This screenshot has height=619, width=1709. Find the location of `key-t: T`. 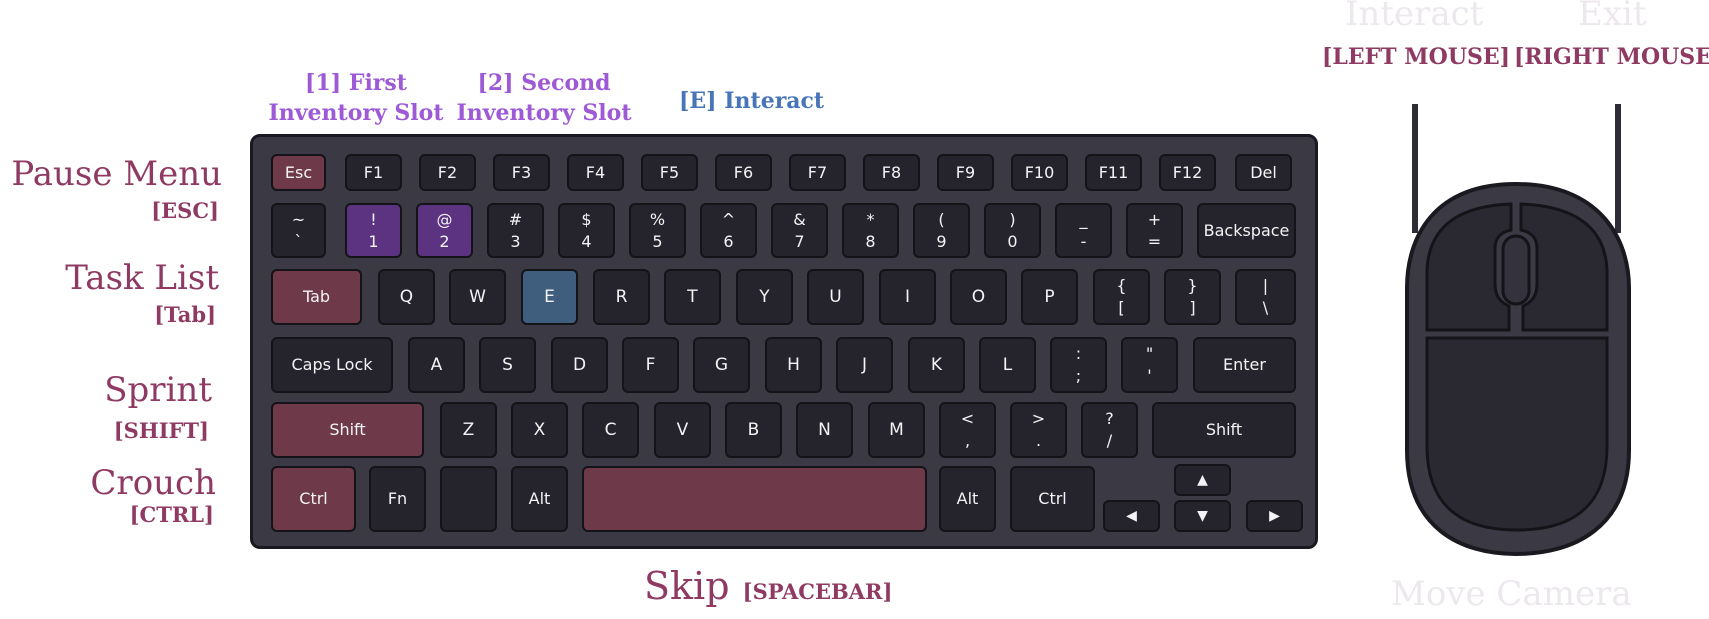

key-t: T is located at coordinates (692, 297).